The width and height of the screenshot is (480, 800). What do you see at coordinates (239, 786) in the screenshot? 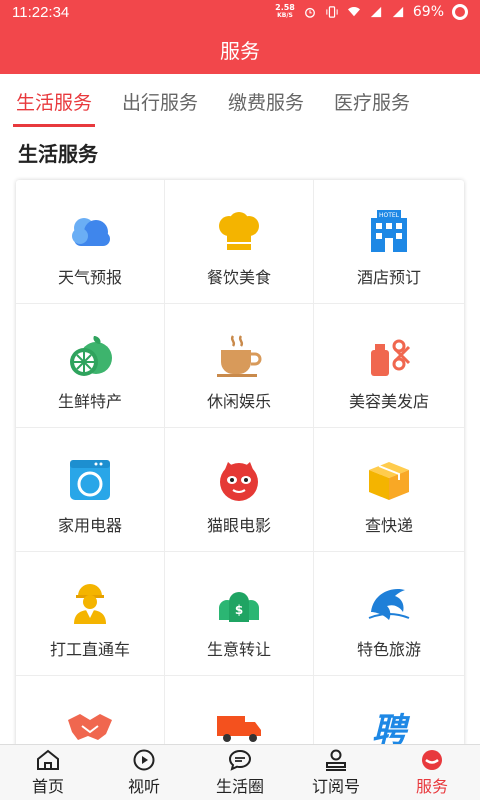
I see `nav-label: 生活圈` at bounding box center [239, 786].